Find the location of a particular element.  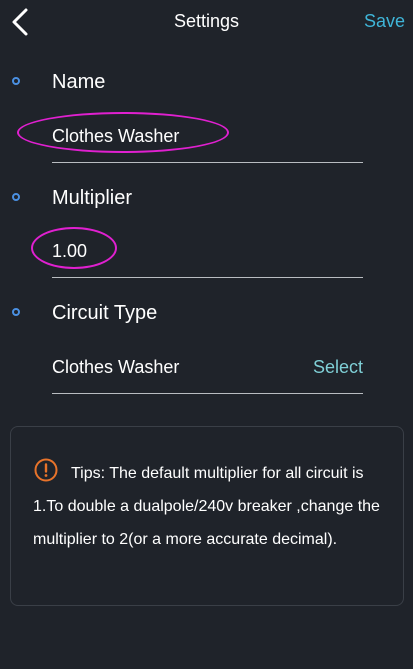

name-value: Clothes Washer is located at coordinates (116, 136).